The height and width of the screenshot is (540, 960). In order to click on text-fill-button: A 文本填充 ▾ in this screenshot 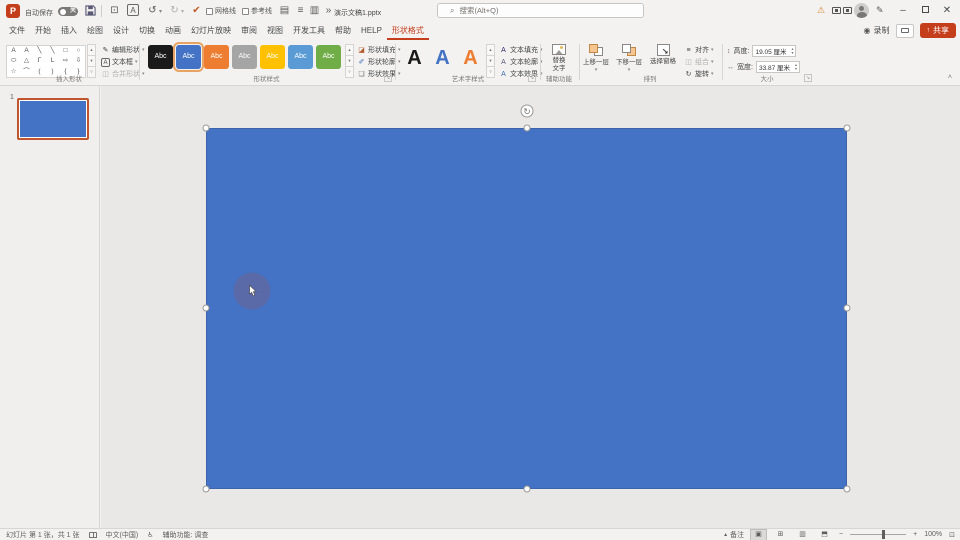, I will do `click(520, 50)`.